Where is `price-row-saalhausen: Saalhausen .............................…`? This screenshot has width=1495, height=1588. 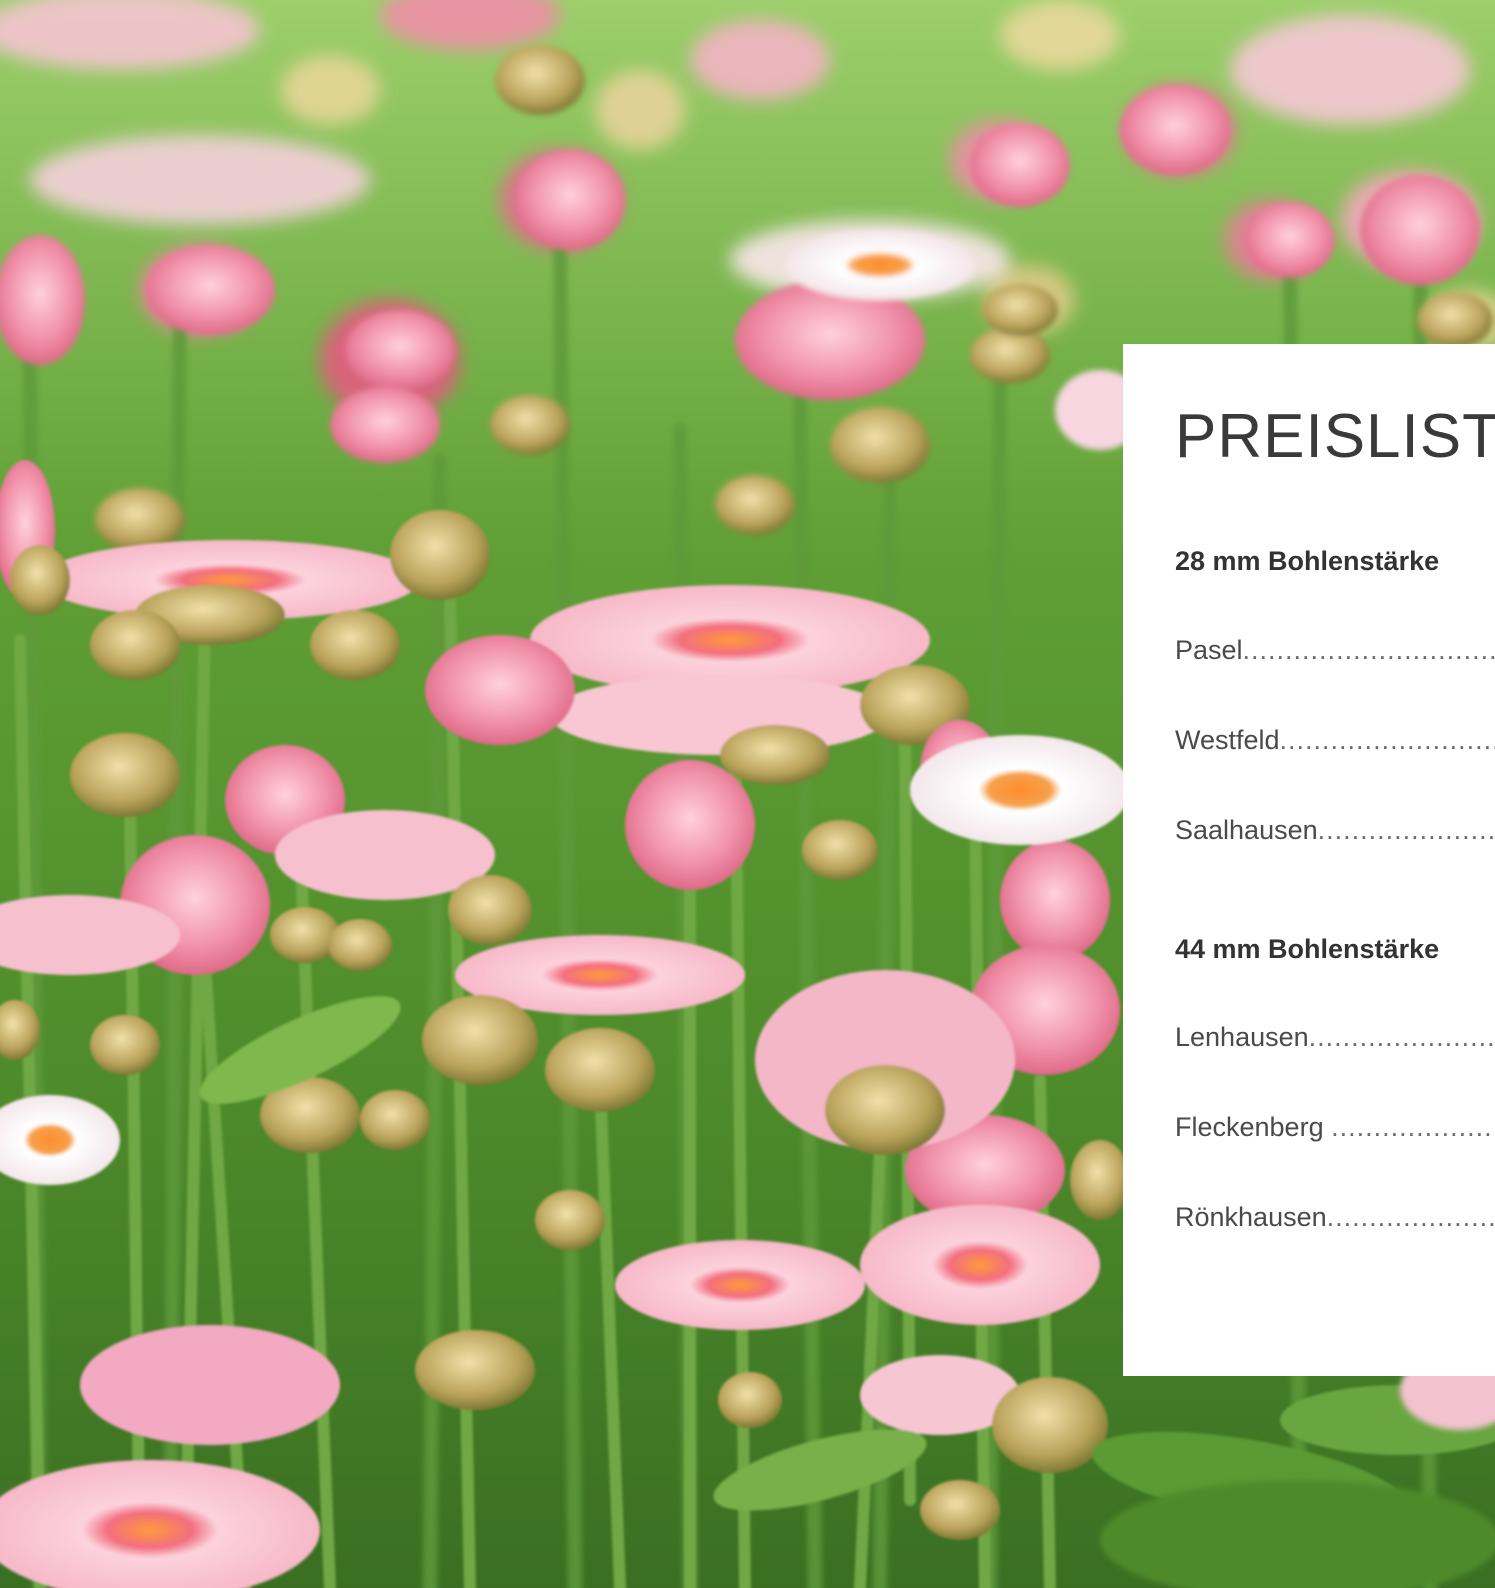 price-row-saalhausen: Saalhausen .............................… is located at coordinates (1335, 830).